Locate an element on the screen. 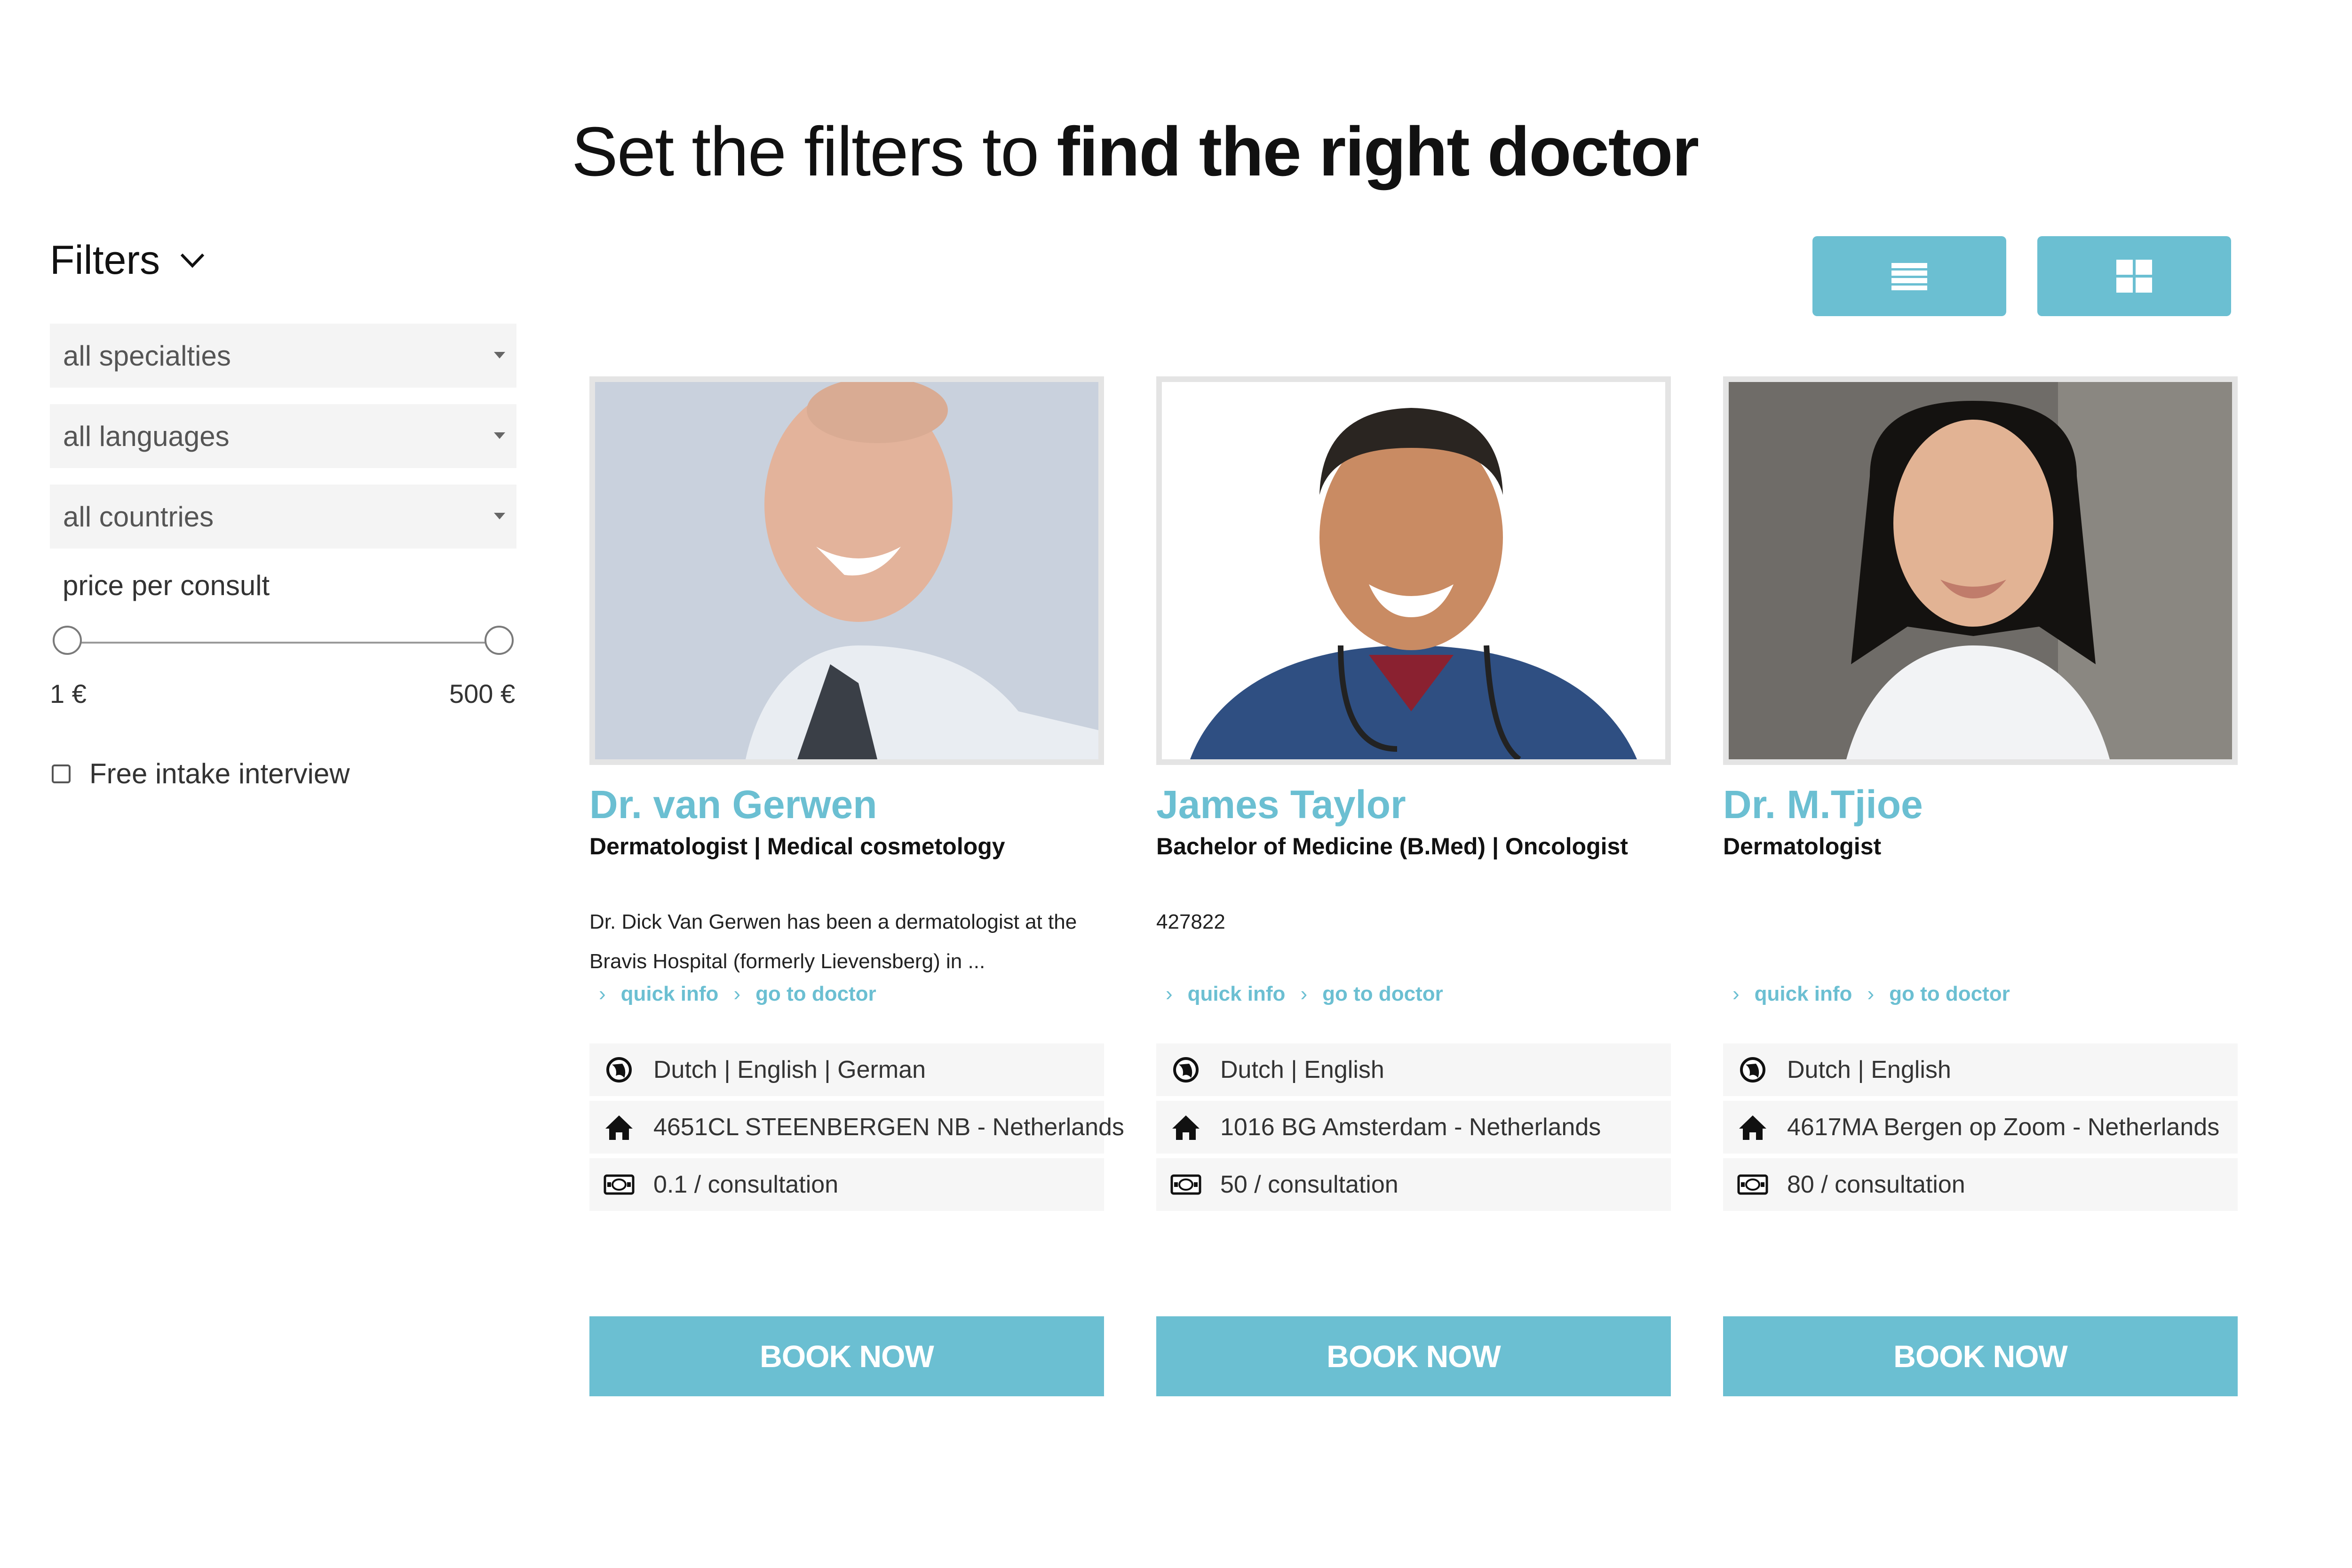  grid-view-button is located at coordinates (2134, 276).